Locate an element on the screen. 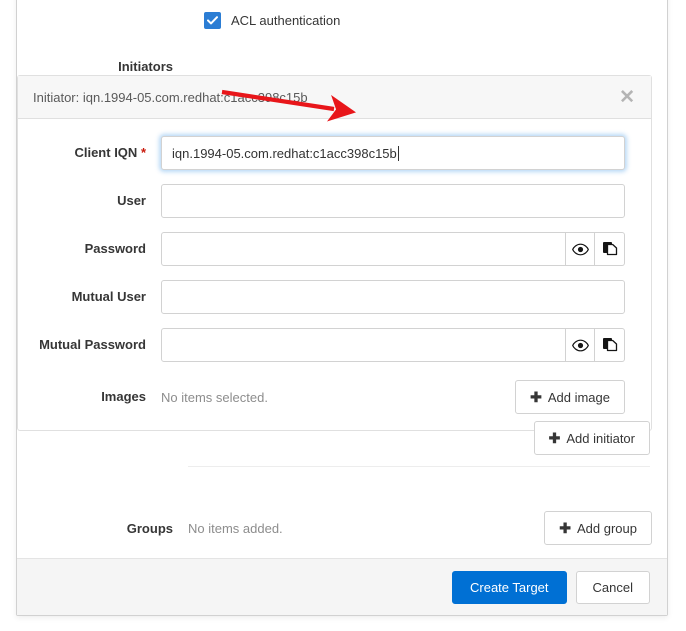 The height and width of the screenshot is (631, 686). mutual-password-copy-button is located at coordinates (610, 345).